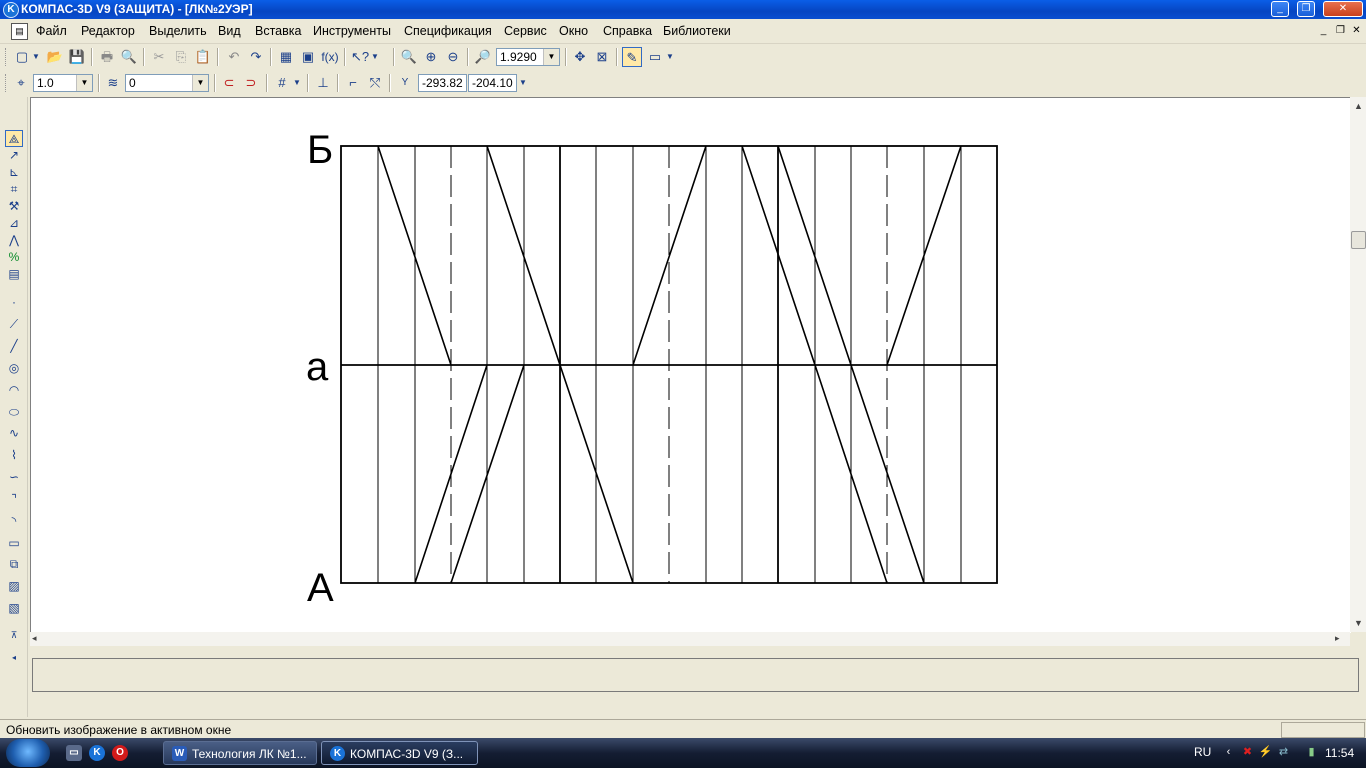 The width and height of the screenshot is (1366, 768). Describe the element at coordinates (120, 753) in the screenshot. I see `opera-icon: O` at that location.